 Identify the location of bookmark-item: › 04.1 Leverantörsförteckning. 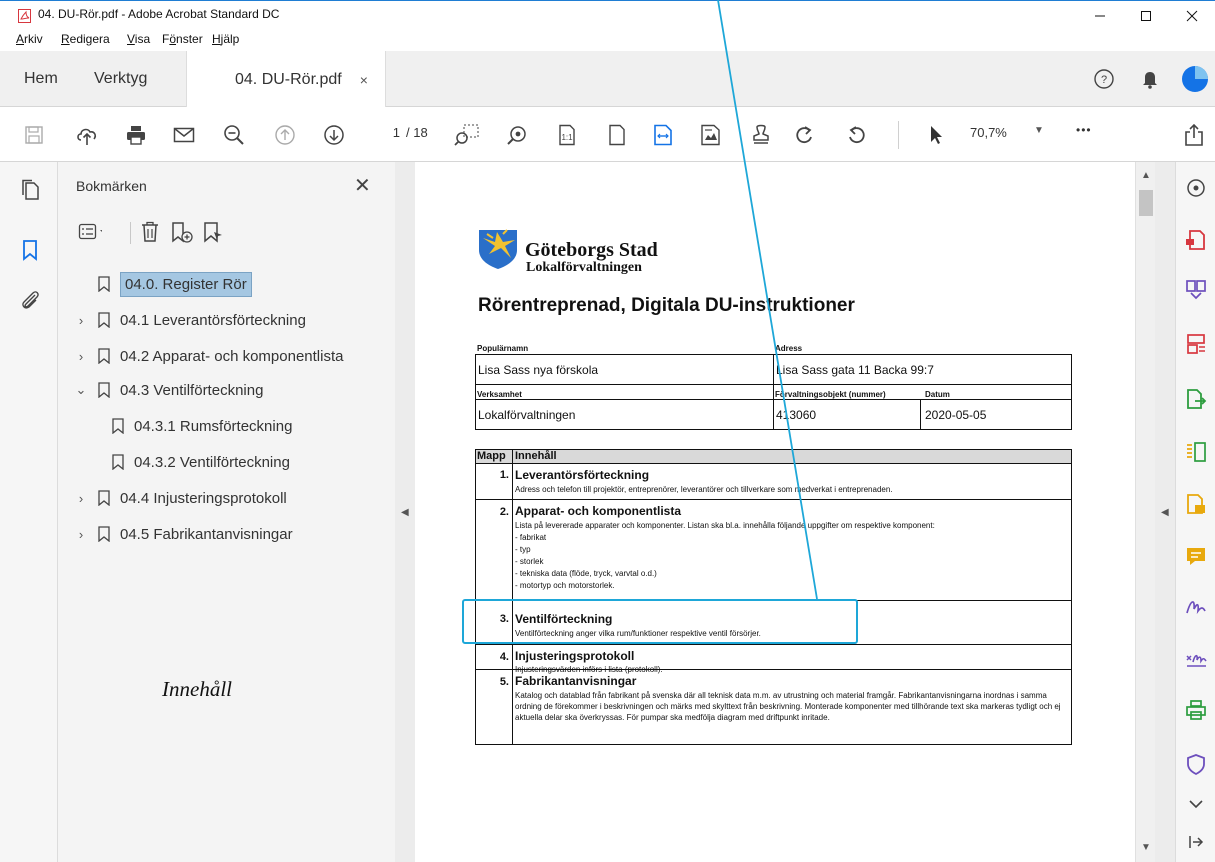
(190, 320).